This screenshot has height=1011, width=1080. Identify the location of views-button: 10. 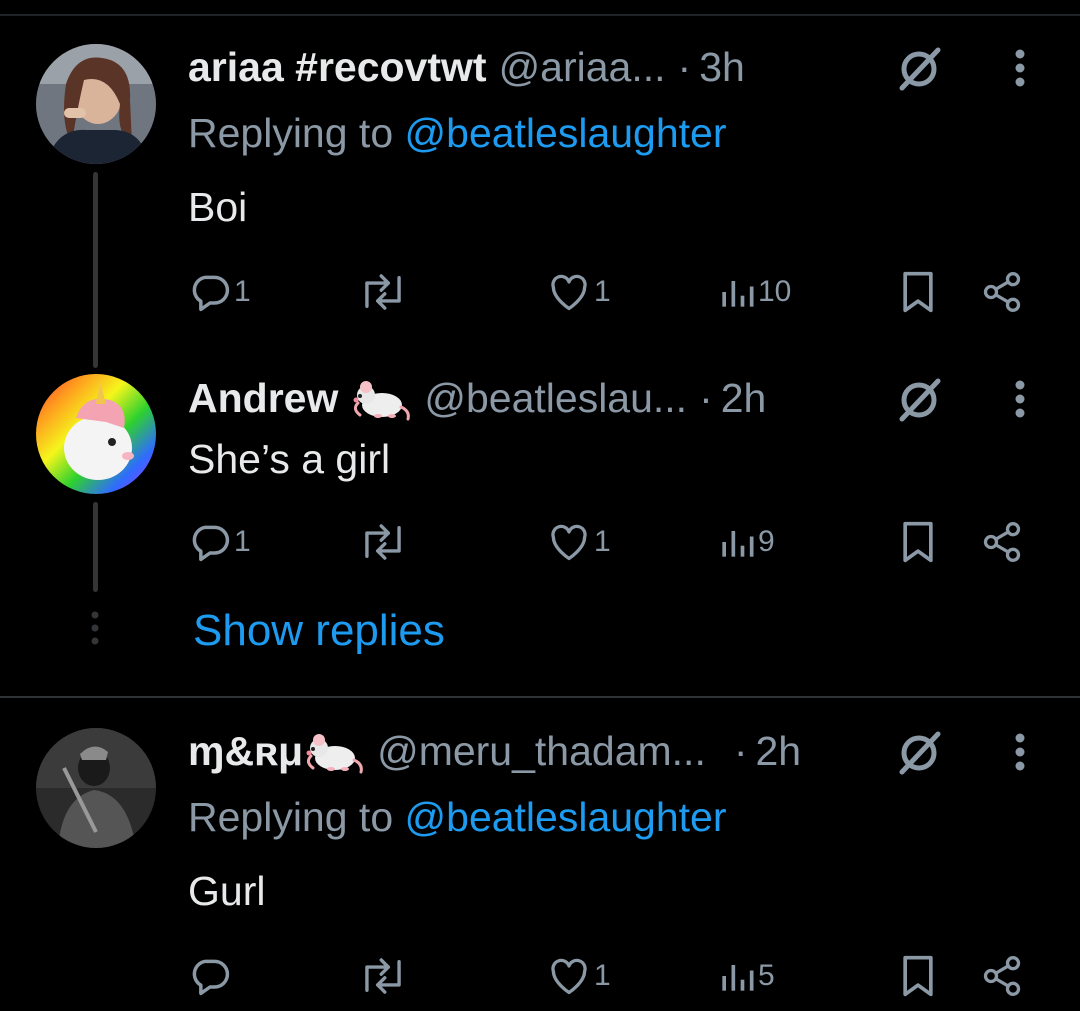
(754, 292).